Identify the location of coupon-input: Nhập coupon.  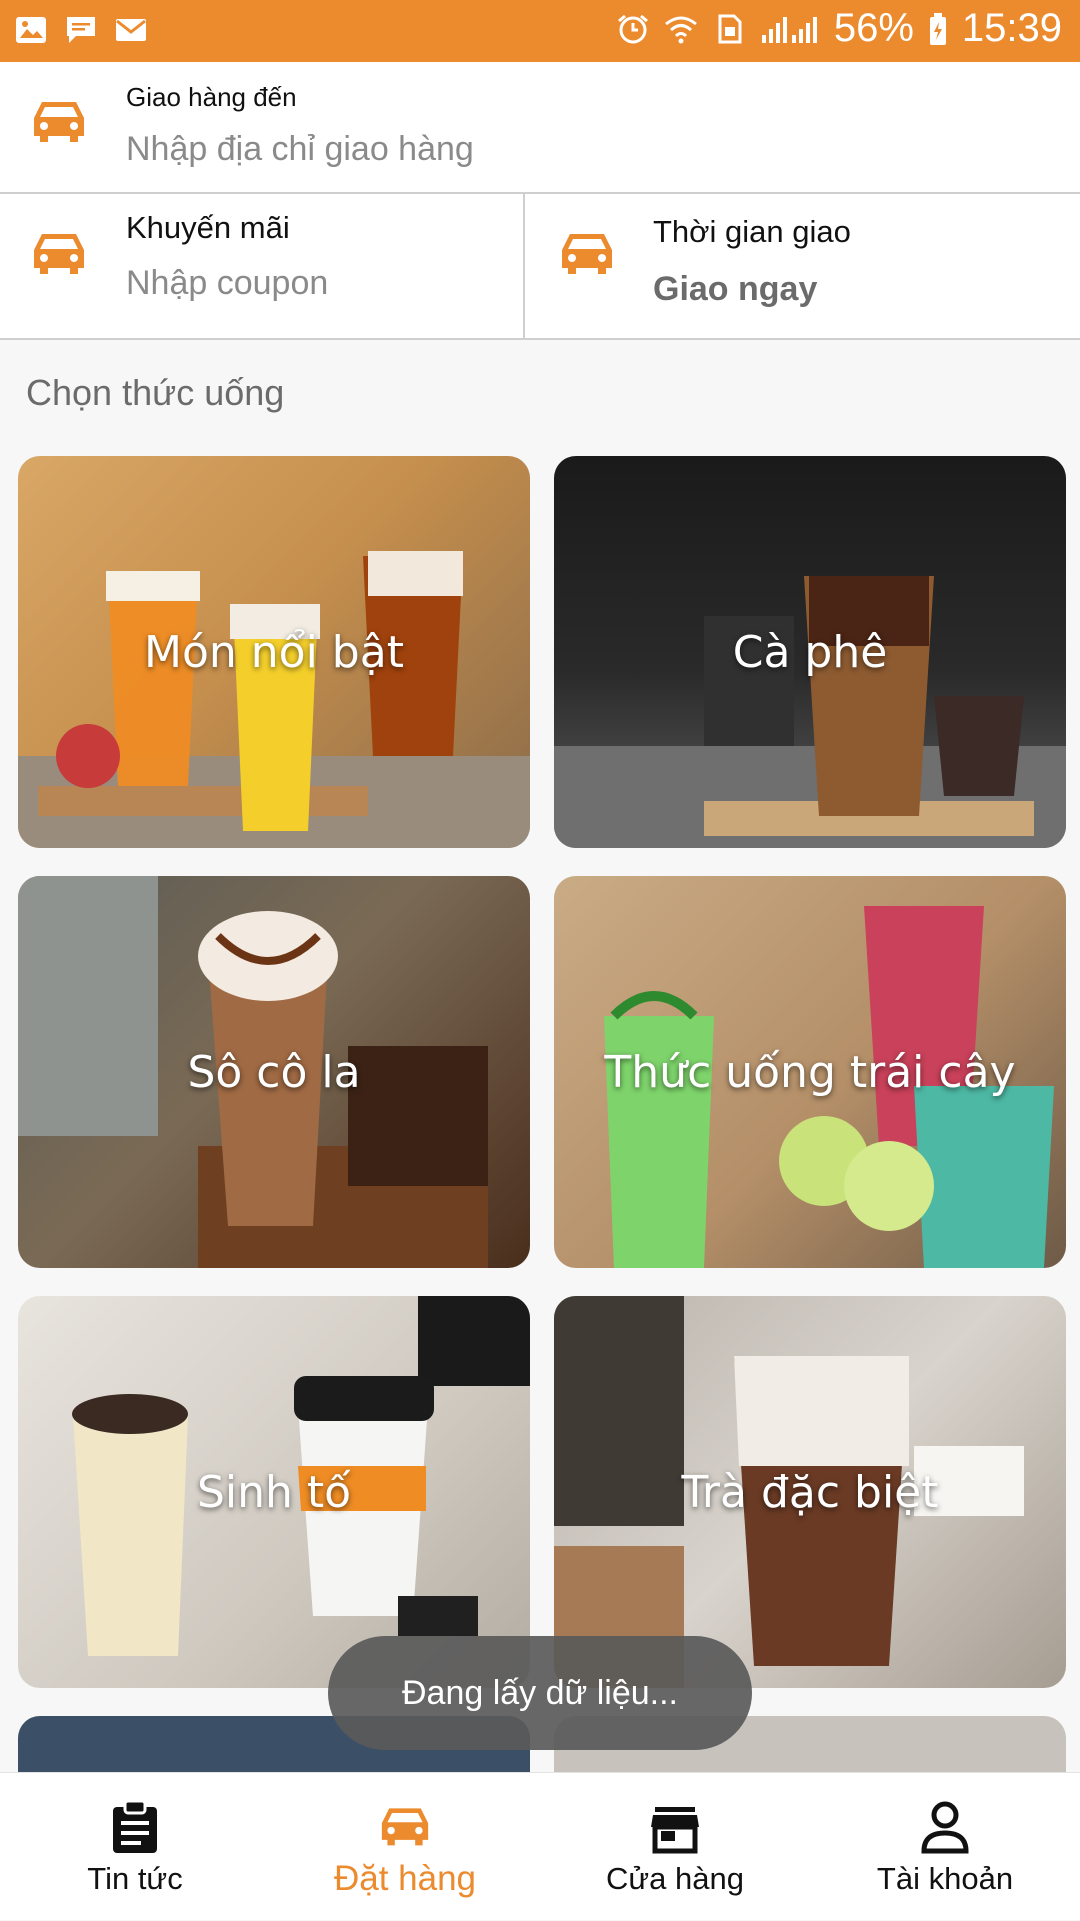
(227, 283).